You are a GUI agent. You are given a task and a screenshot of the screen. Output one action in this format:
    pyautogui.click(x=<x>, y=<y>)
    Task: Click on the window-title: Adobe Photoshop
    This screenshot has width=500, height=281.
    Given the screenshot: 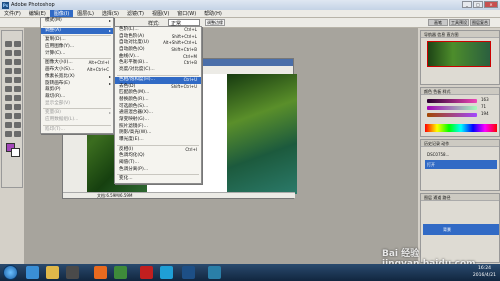 What is the action you would take?
    pyautogui.click(x=33, y=5)
    